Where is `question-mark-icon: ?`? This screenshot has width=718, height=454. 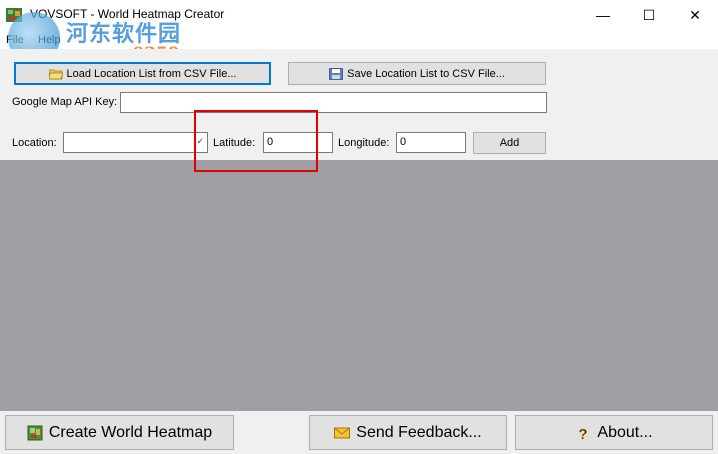
question-mark-icon: ? is located at coordinates (584, 433).